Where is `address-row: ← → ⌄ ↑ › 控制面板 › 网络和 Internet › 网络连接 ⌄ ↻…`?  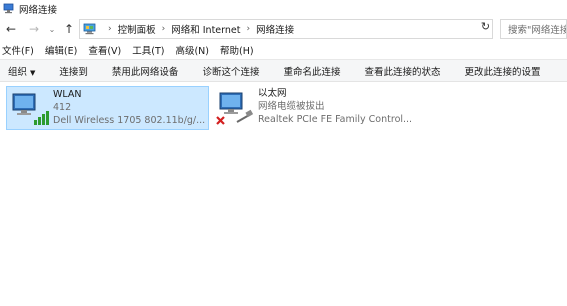
address-row: ← → ⌄ ↑ › 控制面板 › 网络和 Internet › 网络连接 ⌄ ↻… is located at coordinates (283, 29).